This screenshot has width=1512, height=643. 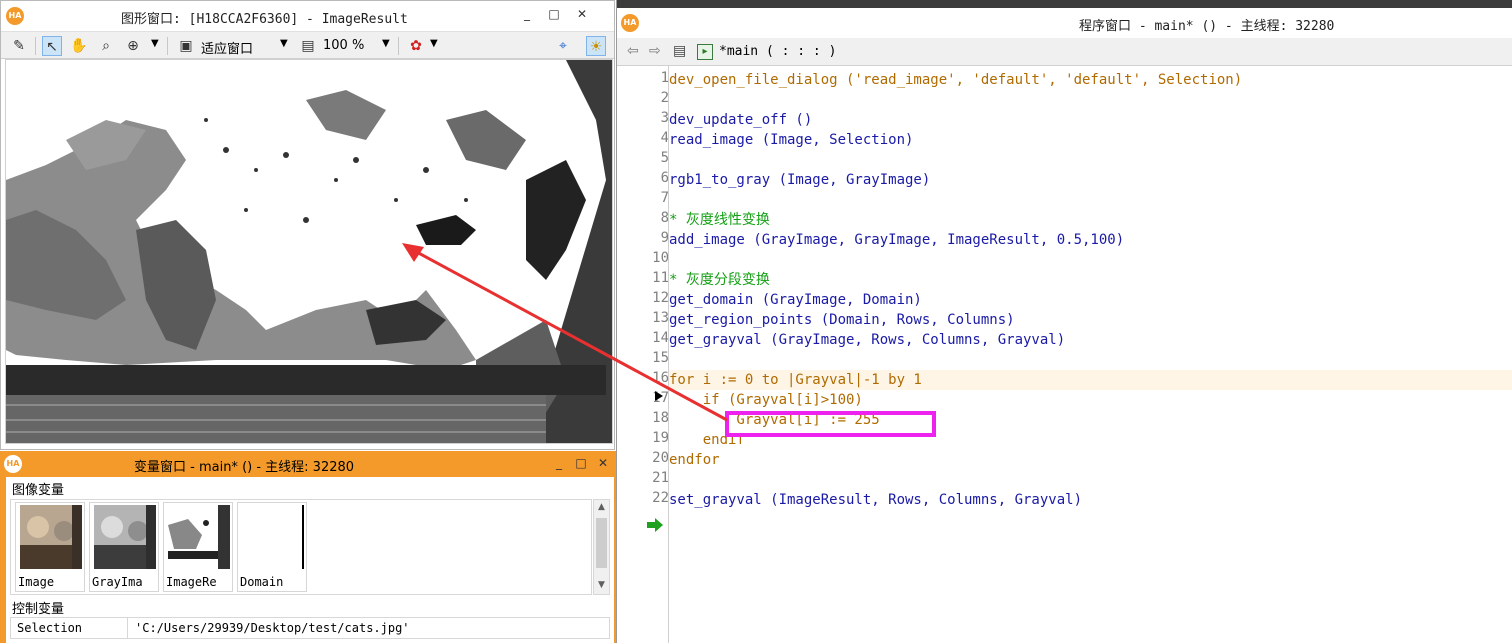 What do you see at coordinates (1090, 380) in the screenshot?
I see `code-line-for: for i := 0 to |Grayval|-1 by 1` at bounding box center [1090, 380].